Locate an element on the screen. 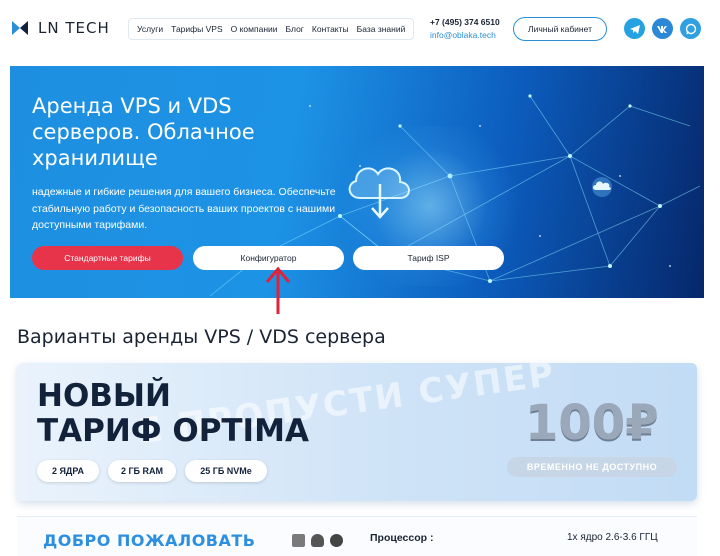 The height and width of the screenshot is (556, 720). linux-icon is located at coordinates (317, 540).